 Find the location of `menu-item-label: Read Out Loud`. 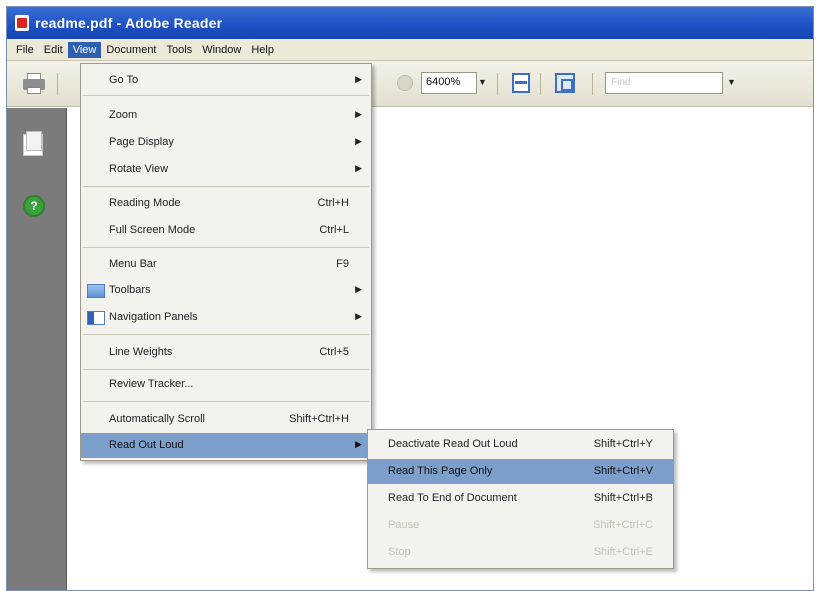

menu-item-label: Read Out Loud is located at coordinates (146, 445).